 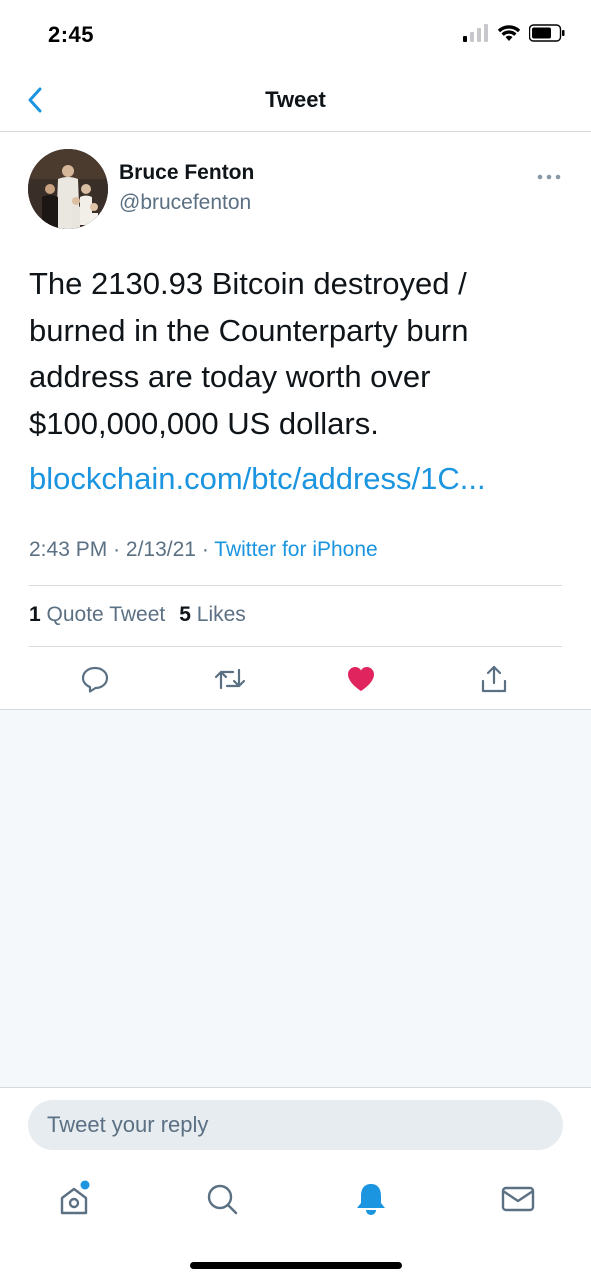 I want to click on home-icon, so click(x=75, y=1197).